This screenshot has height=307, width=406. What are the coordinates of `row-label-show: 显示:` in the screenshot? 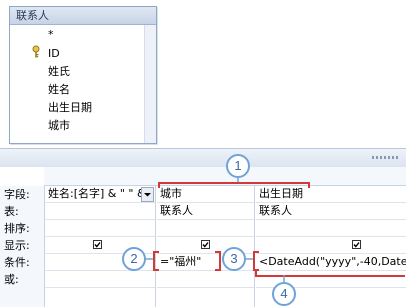 It's located at (17, 245).